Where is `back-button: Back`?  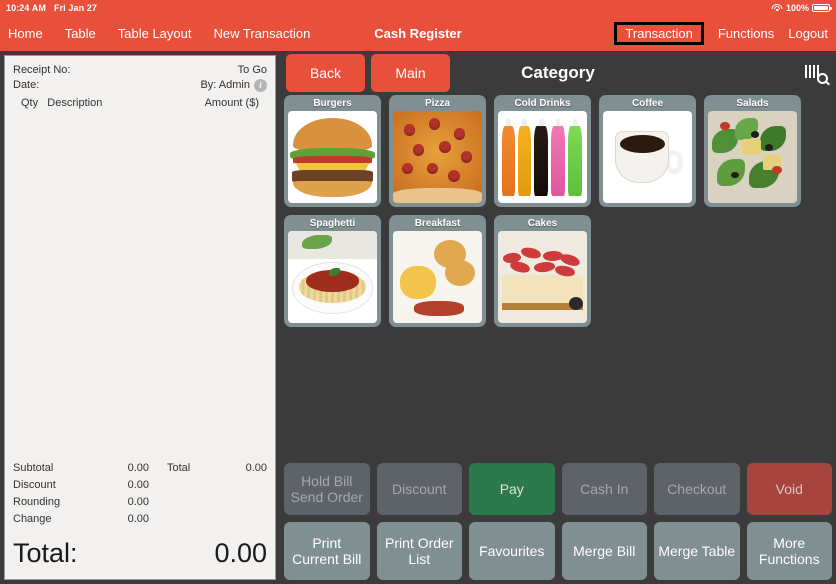 back-button: Back is located at coordinates (325, 73).